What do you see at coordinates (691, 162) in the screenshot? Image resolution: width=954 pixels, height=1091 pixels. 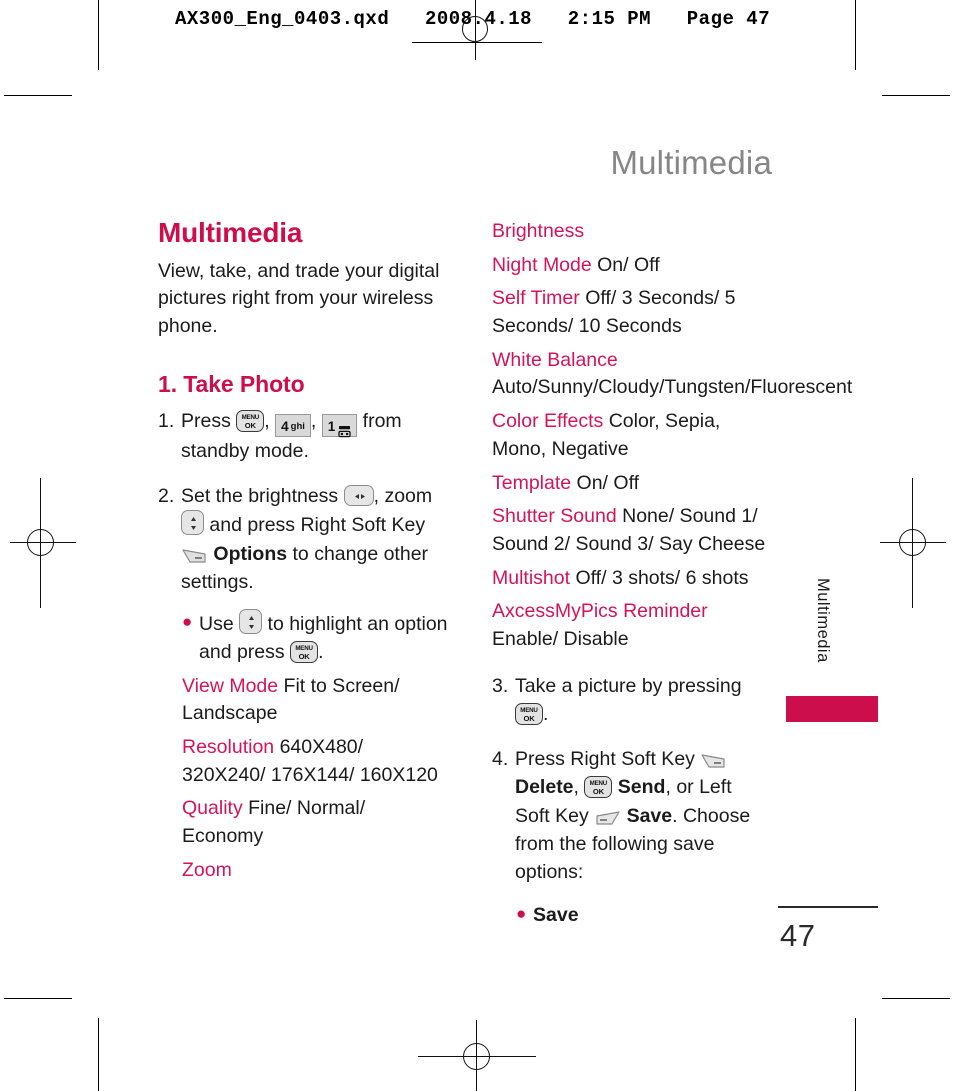 I see `running-head-title: Multimedia` at bounding box center [691, 162].